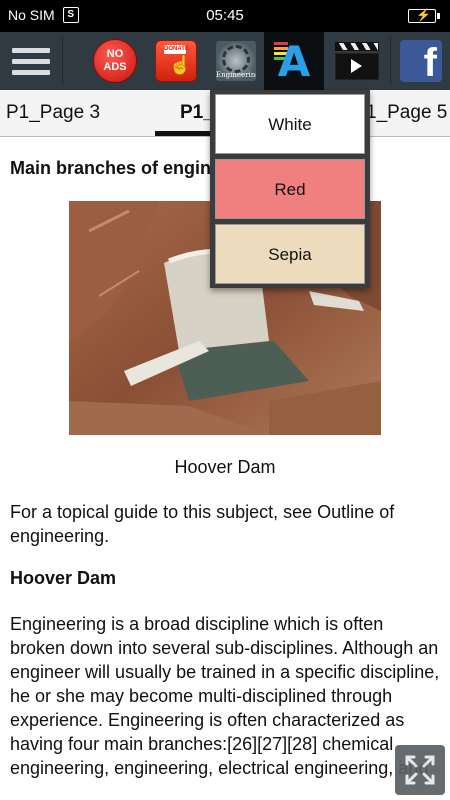 The width and height of the screenshot is (450, 800). I want to click on subheading: Hoover Dam, so click(63, 578).